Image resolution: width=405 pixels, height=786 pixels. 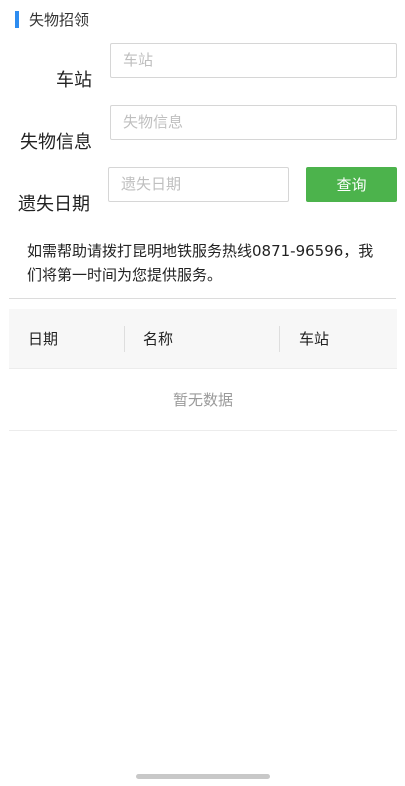 I want to click on table-empty-state: 暂无数据, so click(x=203, y=400).